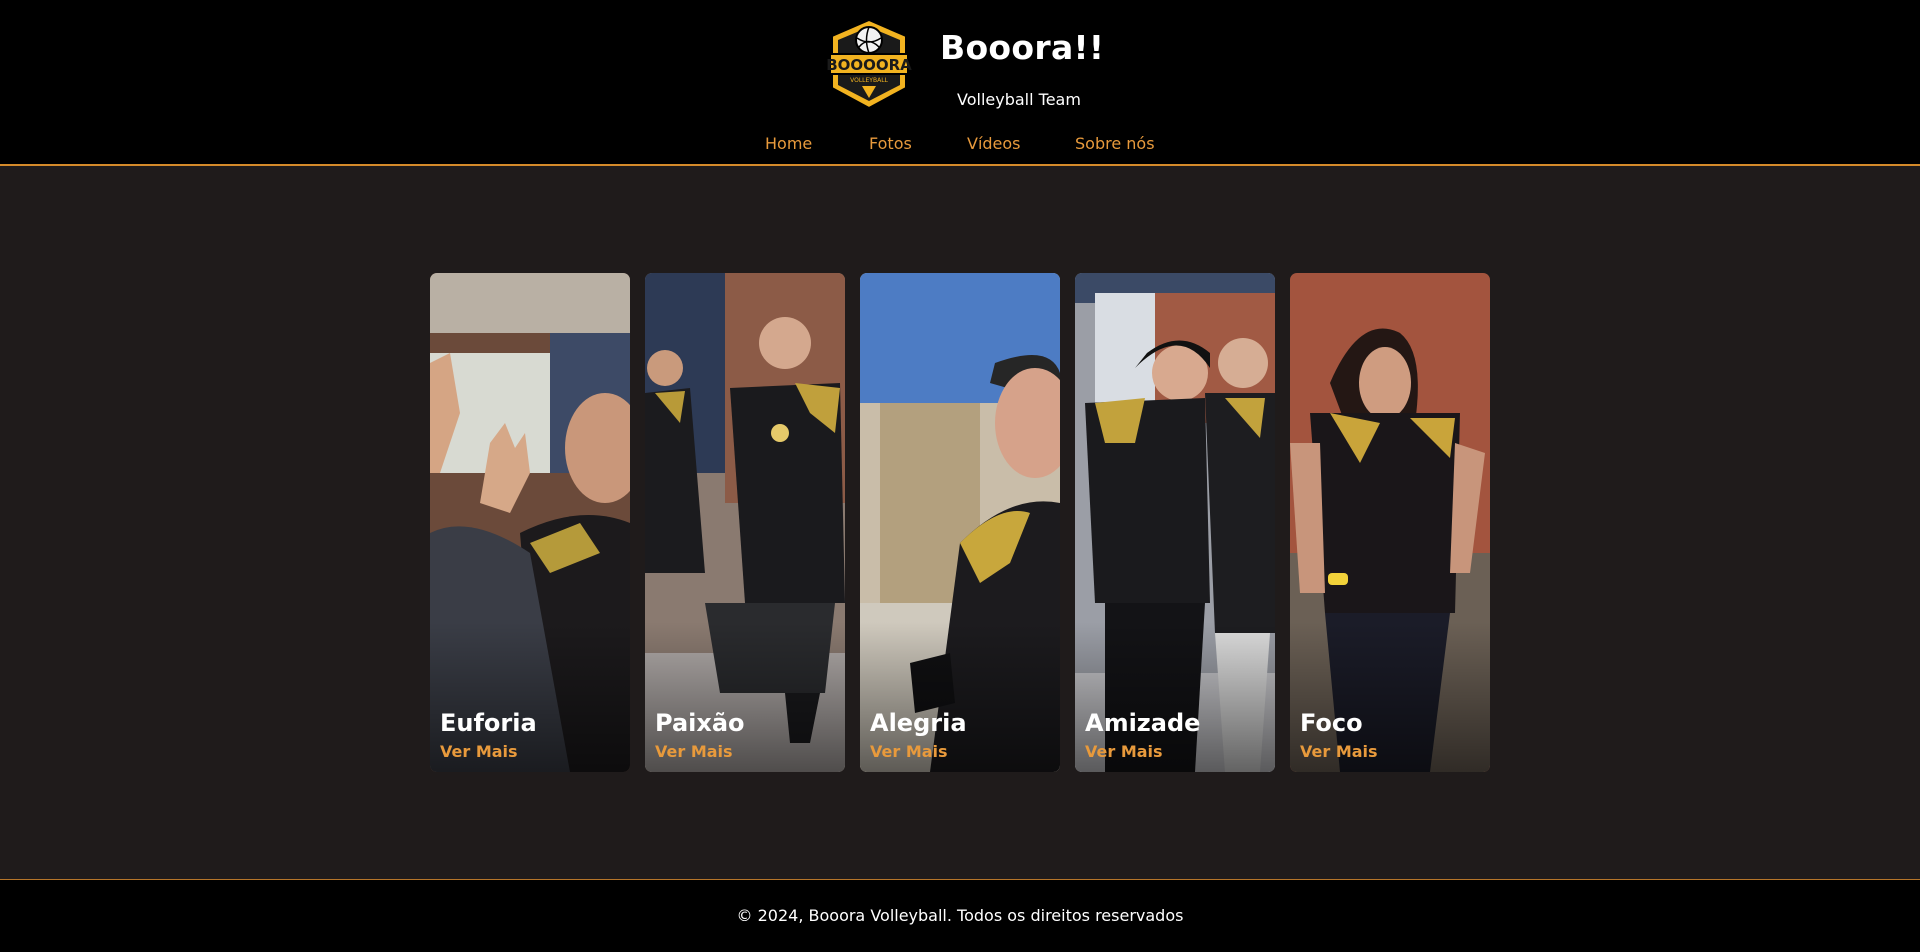  What do you see at coordinates (488, 723) in the screenshot?
I see `card-title: Euforia` at bounding box center [488, 723].